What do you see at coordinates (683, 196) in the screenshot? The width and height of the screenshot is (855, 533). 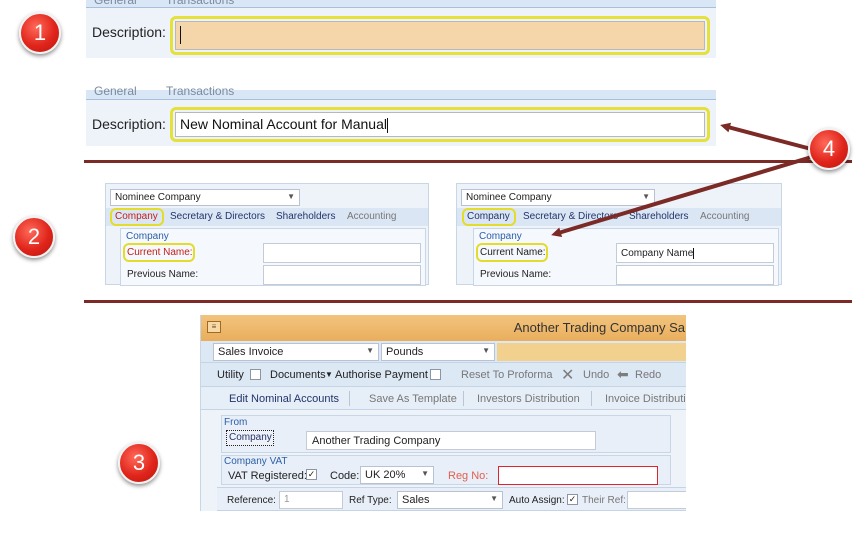 I see `arrow-to-company-panel` at bounding box center [683, 196].